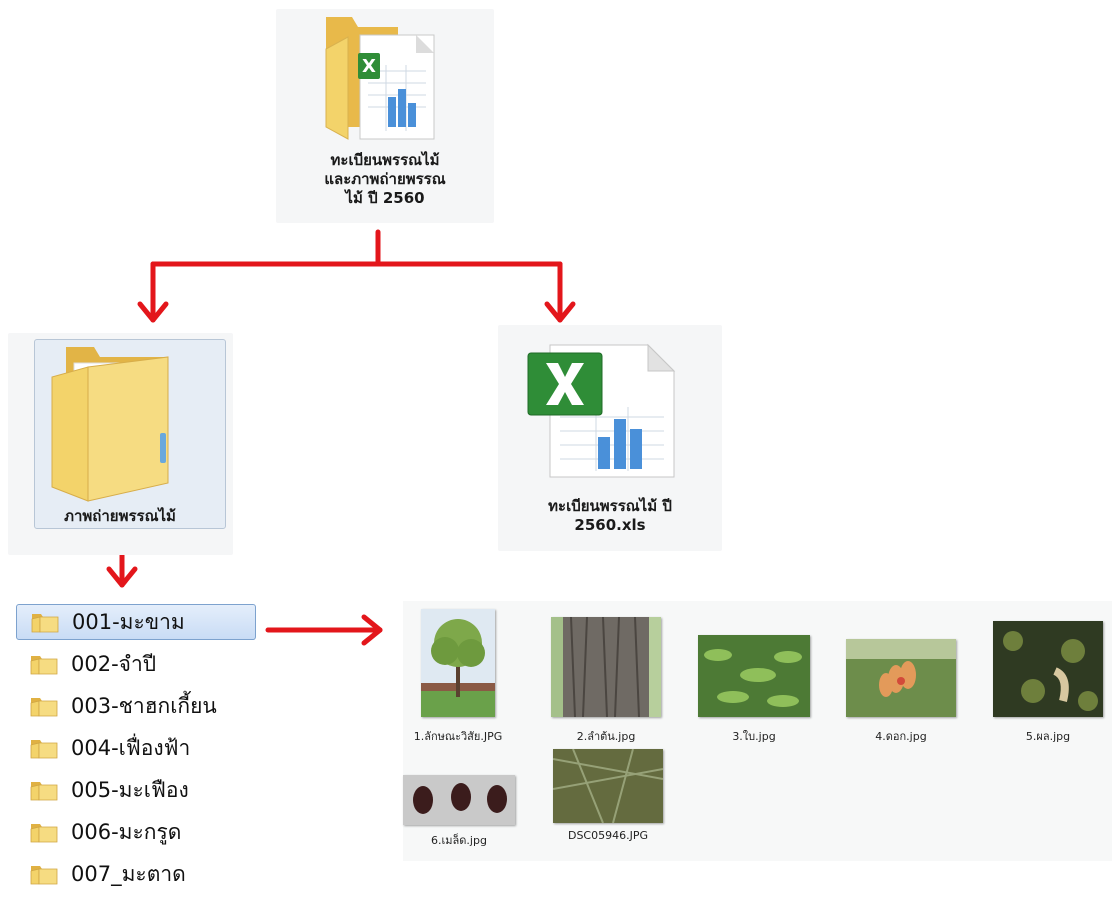 The height and width of the screenshot is (901, 1113). I want to click on photo-image-fruit, so click(1048, 669).